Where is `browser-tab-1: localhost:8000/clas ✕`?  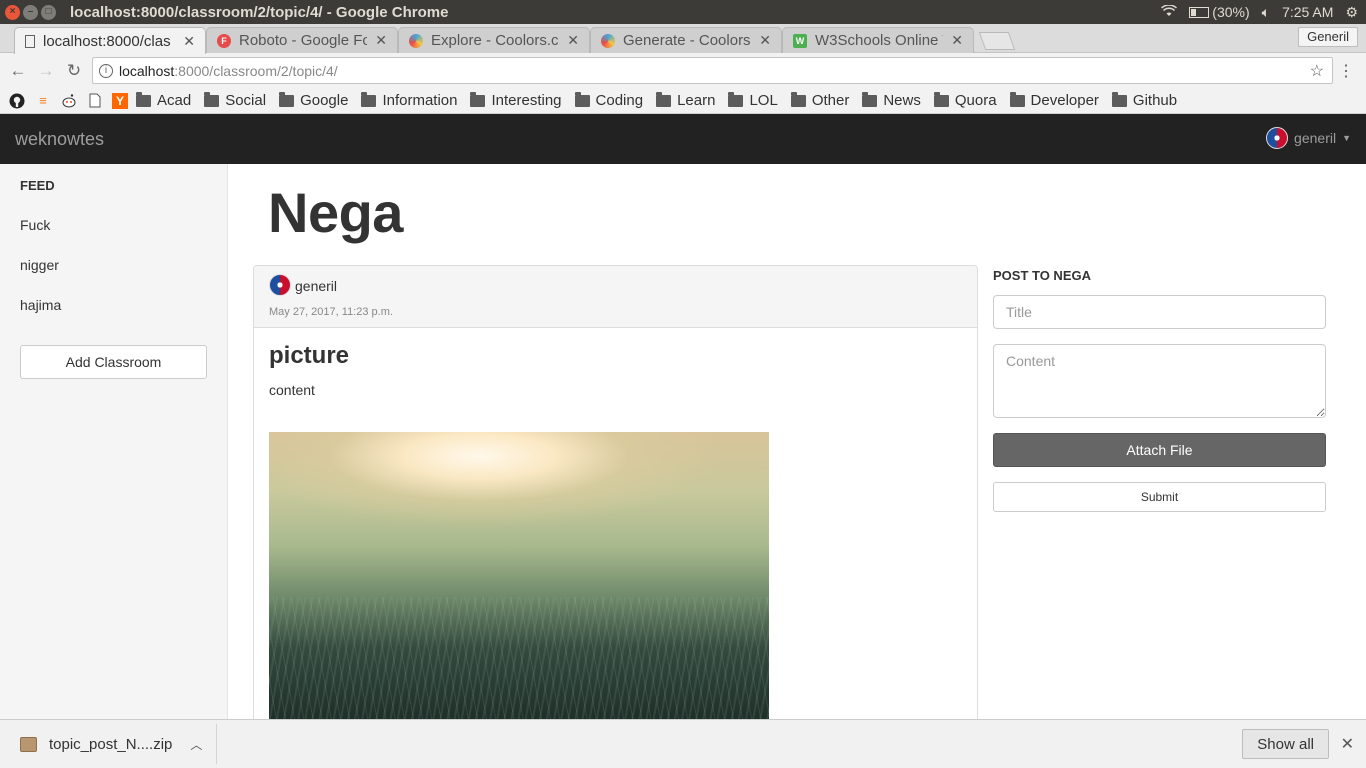
browser-tab-1: localhost:8000/clas ✕ is located at coordinates (110, 40).